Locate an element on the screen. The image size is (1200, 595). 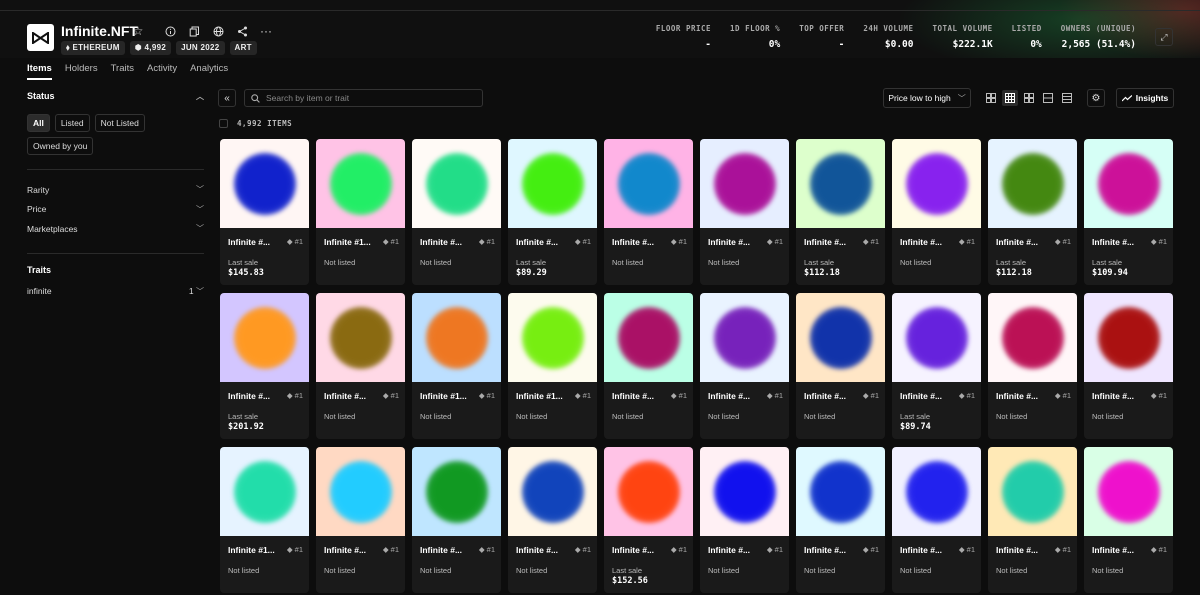
grid-small-view-icon is located at coordinates (991, 98).